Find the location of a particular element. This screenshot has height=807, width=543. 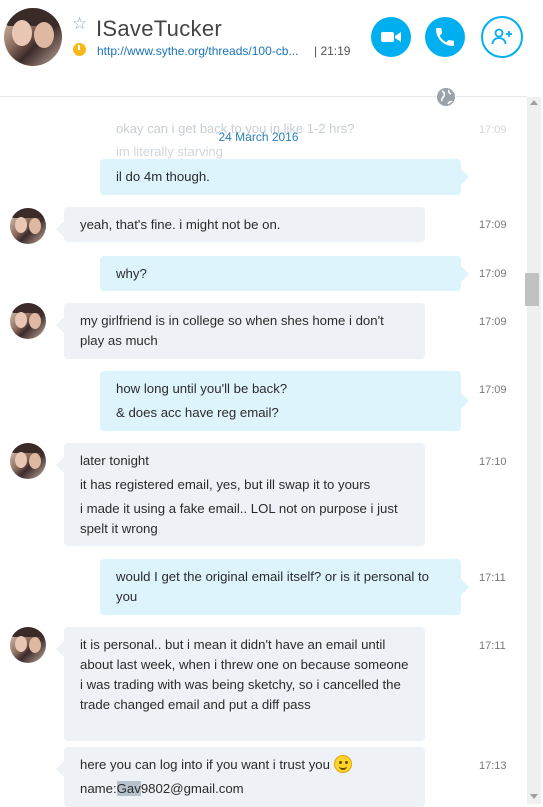

add-people-button is located at coordinates (502, 37).